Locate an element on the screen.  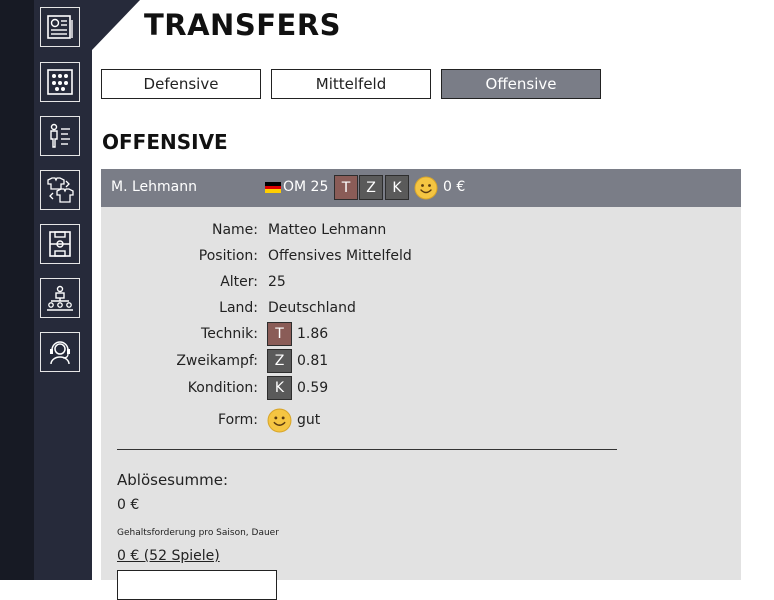
sidebar-item-organization is located at coordinates (60, 298).